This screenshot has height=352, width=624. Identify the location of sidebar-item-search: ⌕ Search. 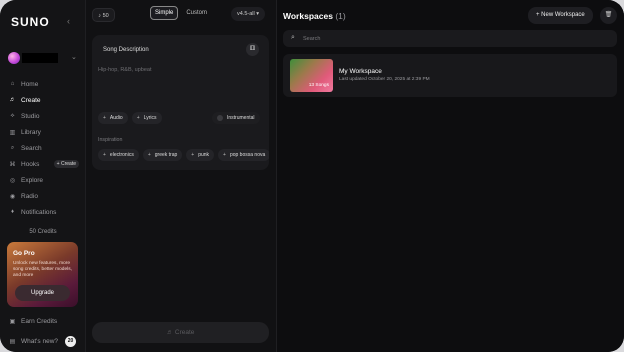
(44, 148).